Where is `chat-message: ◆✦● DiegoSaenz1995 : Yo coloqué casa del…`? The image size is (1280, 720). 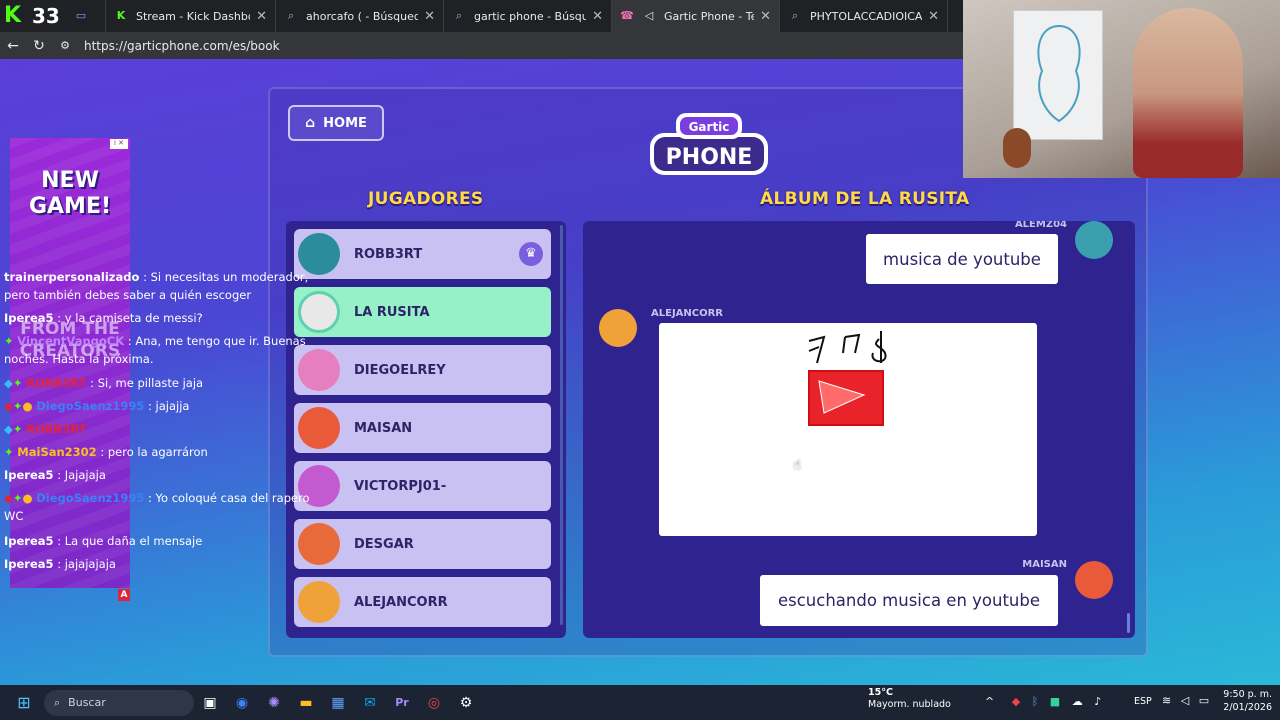
chat-message: ◆✦● DiegoSaenz1995 : Yo coloqué casa del… is located at coordinates (157, 507).